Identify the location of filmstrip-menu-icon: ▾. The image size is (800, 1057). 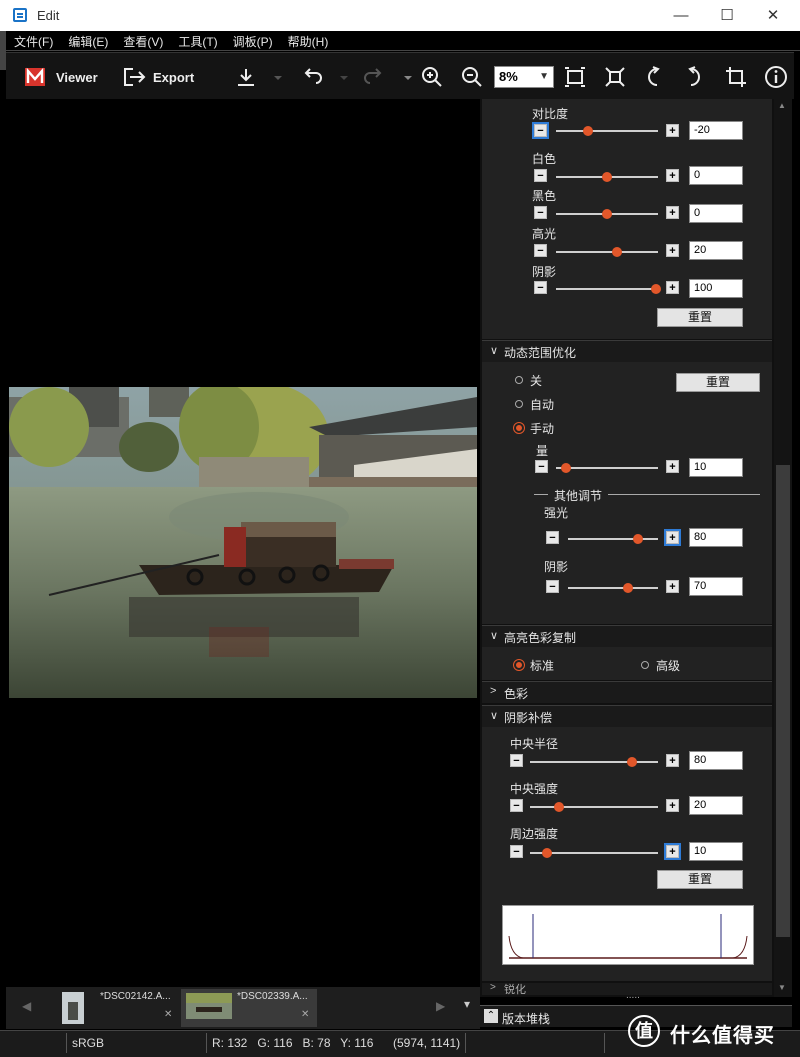
(467, 1004).